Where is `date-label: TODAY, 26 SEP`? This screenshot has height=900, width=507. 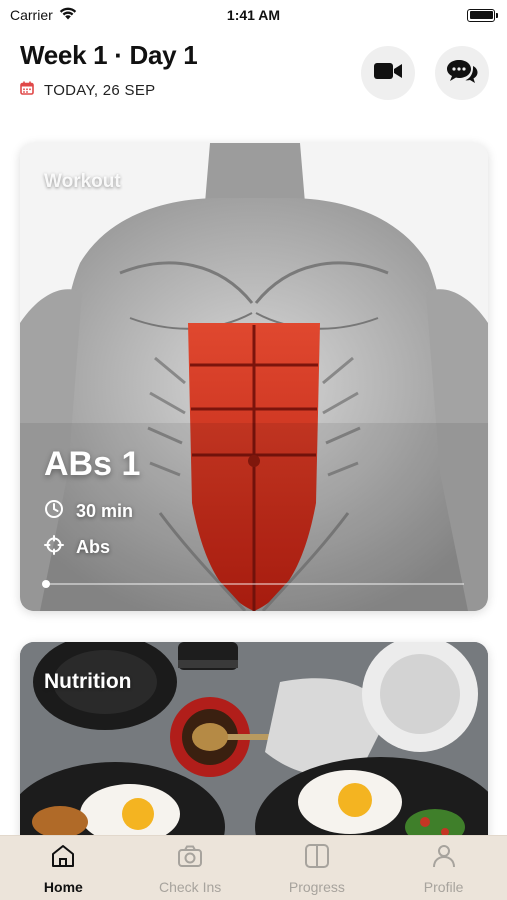
date-label: TODAY, 26 SEP is located at coordinates (100, 90).